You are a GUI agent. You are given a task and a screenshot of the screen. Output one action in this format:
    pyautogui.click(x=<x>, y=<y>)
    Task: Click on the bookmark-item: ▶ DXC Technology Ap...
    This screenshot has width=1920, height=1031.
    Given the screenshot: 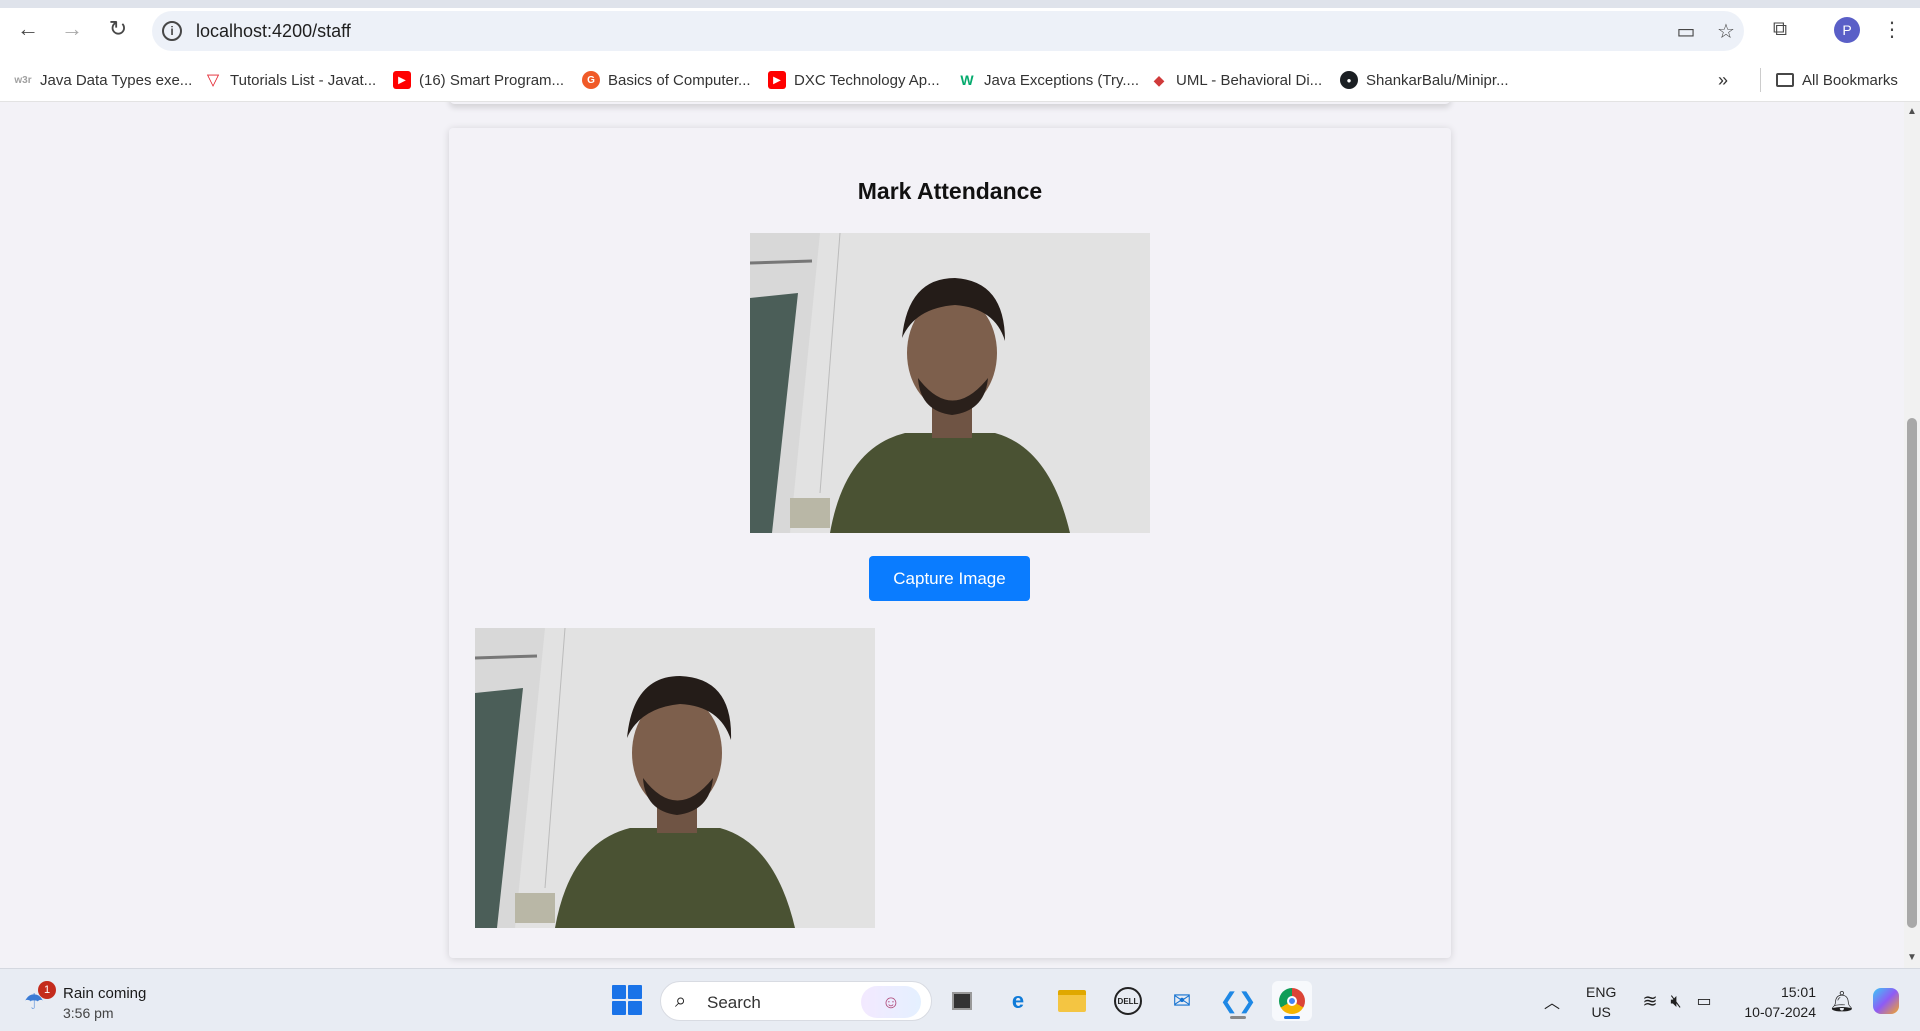 What is the action you would take?
    pyautogui.click(x=854, y=80)
    